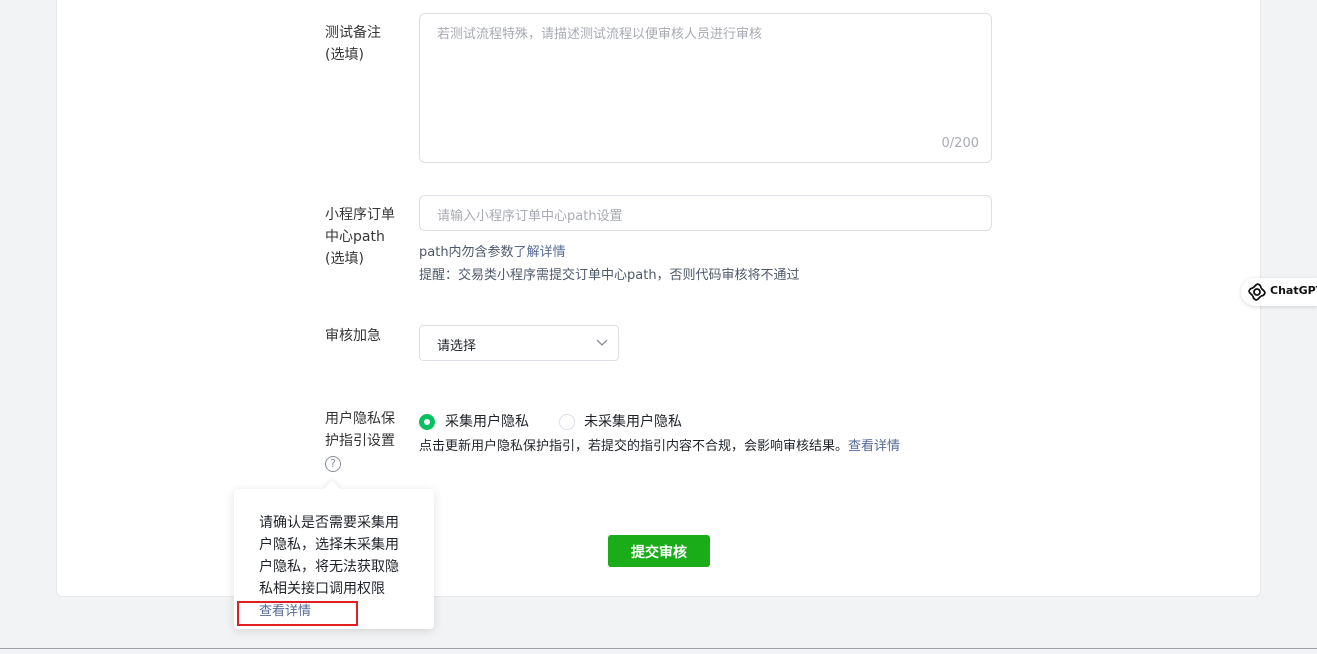 This screenshot has height=654, width=1317. What do you see at coordinates (360, 430) in the screenshot?
I see `privacy-label: 用户隐私保 护指引设置` at bounding box center [360, 430].